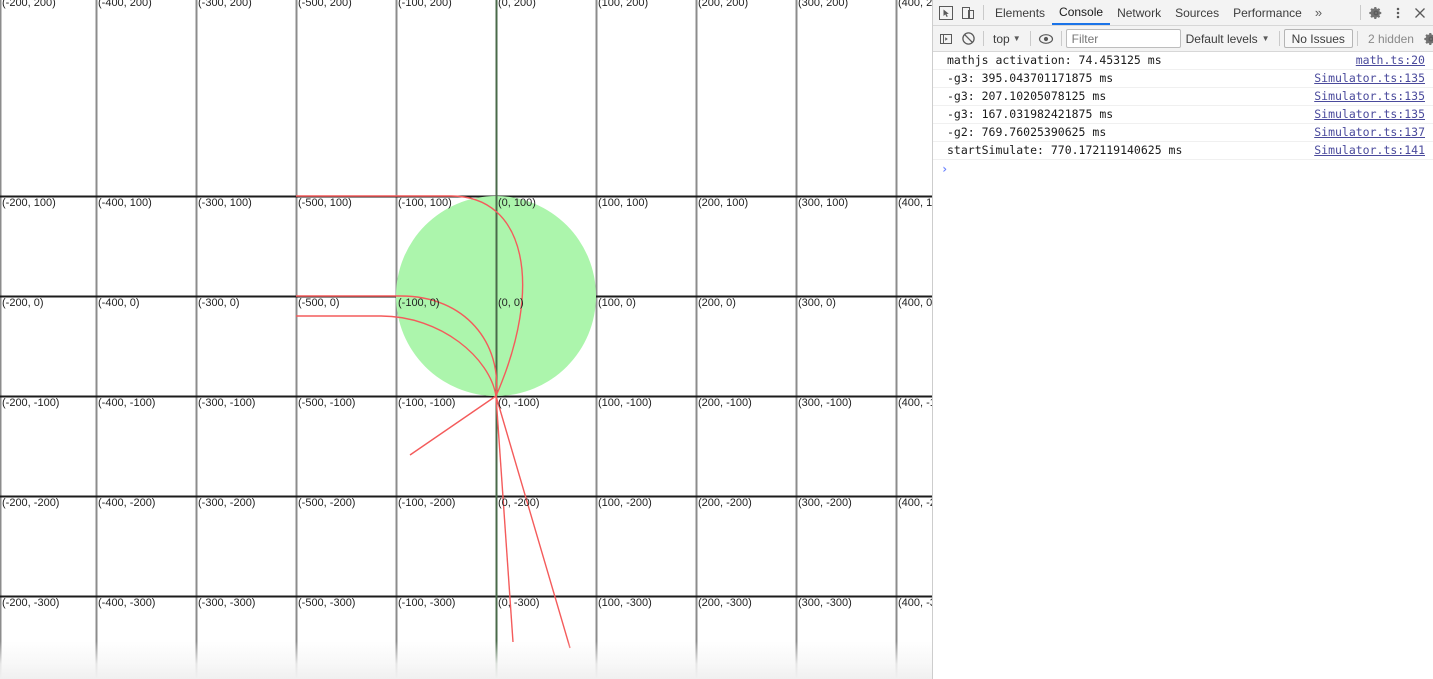 The image size is (1433, 679). What do you see at coordinates (1390, 38) in the screenshot?
I see `hidden-messages-count: 2 hidden` at bounding box center [1390, 38].